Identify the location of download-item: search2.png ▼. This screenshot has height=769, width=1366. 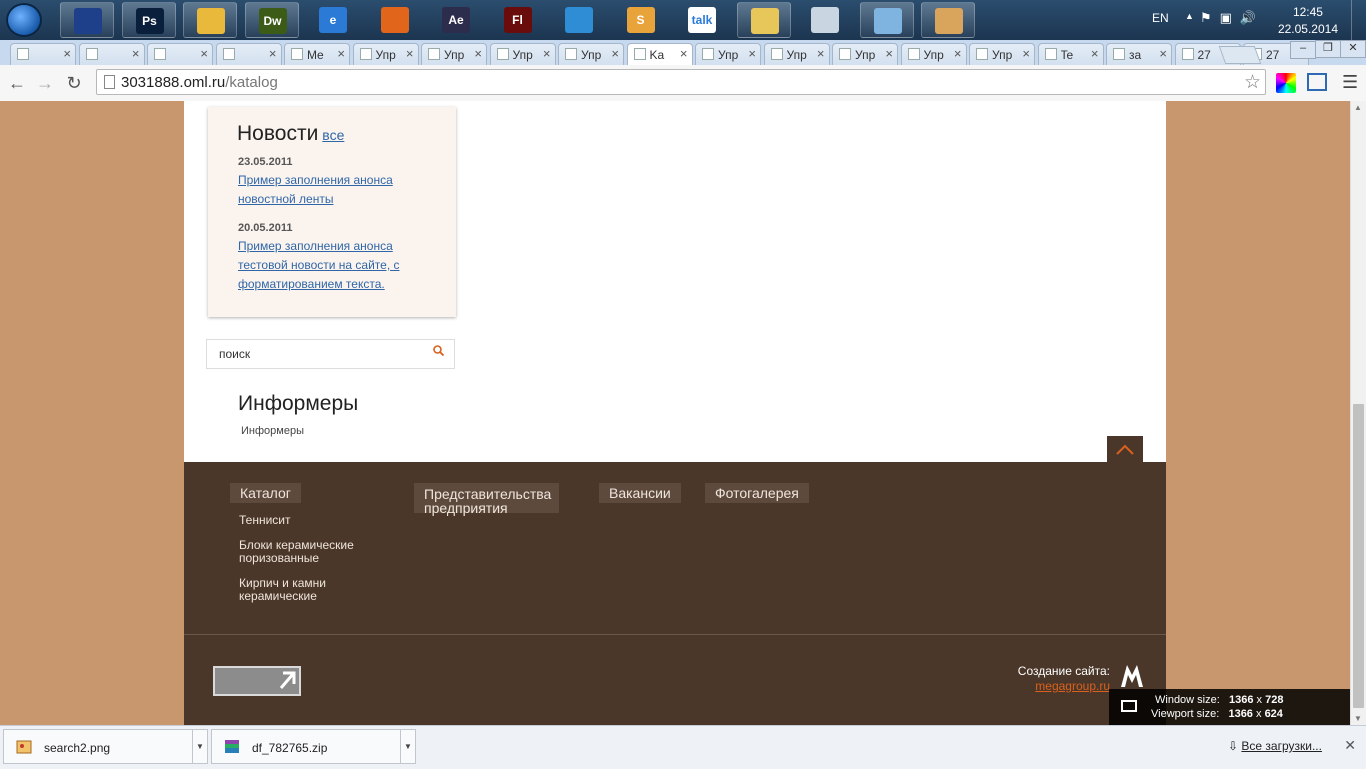
(105, 746).